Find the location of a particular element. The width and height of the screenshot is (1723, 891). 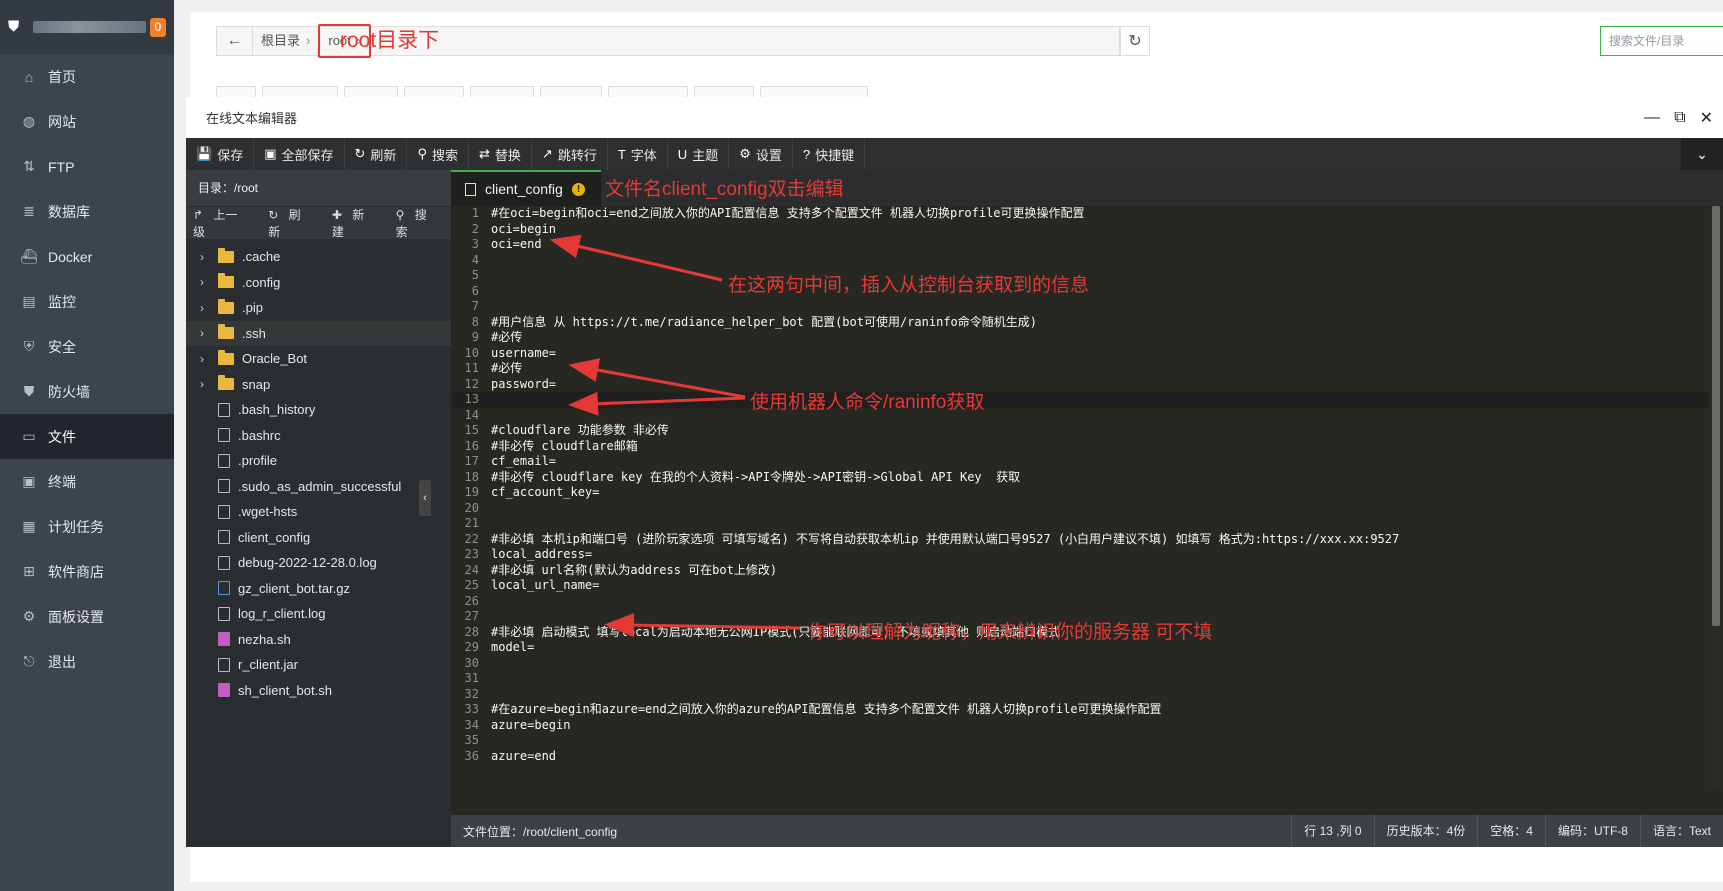

language-setting: 语言：Text is located at coordinates (1681, 831).